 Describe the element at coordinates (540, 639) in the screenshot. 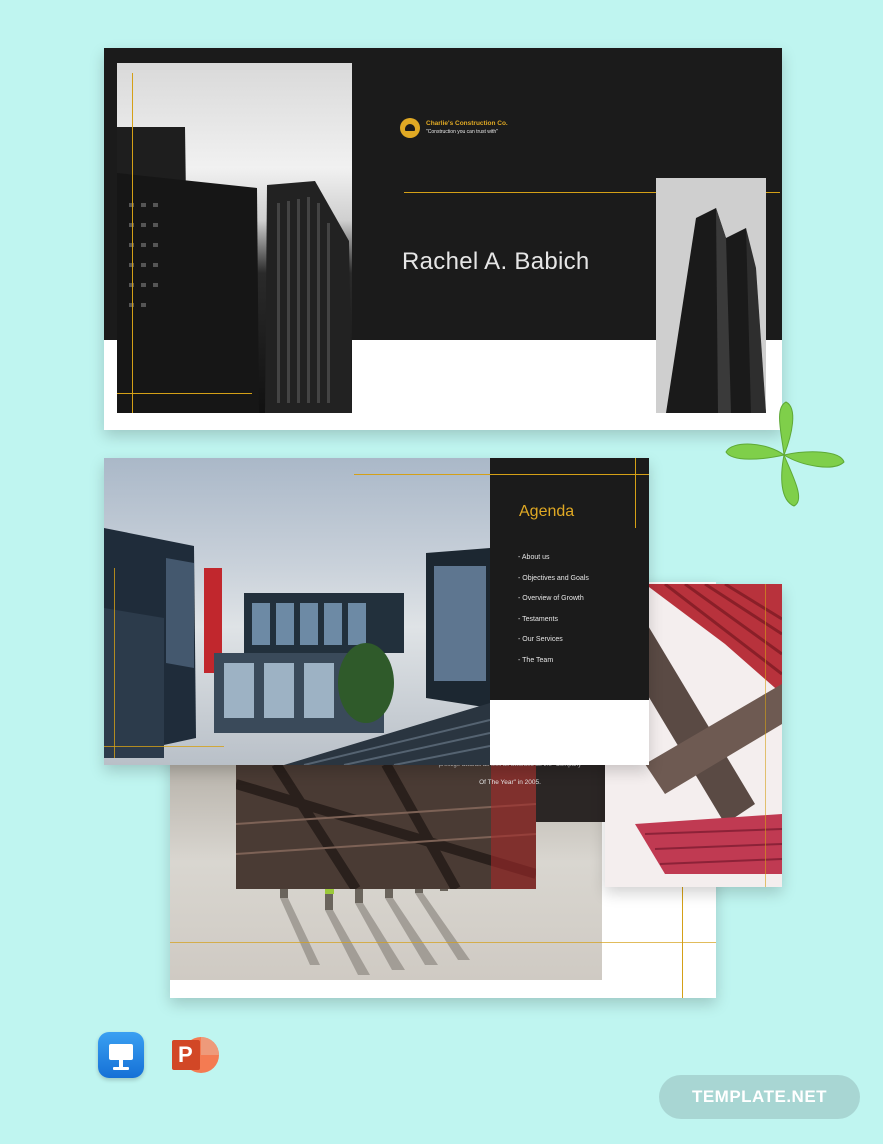

I see `agenda-item: - Our Services` at that location.